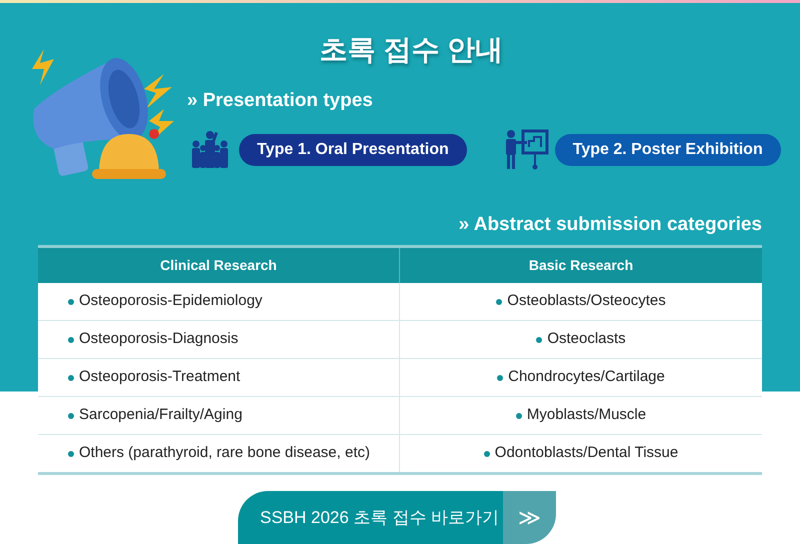  What do you see at coordinates (412, 49) in the screenshot?
I see `page-title: 초록 접수 안내` at bounding box center [412, 49].